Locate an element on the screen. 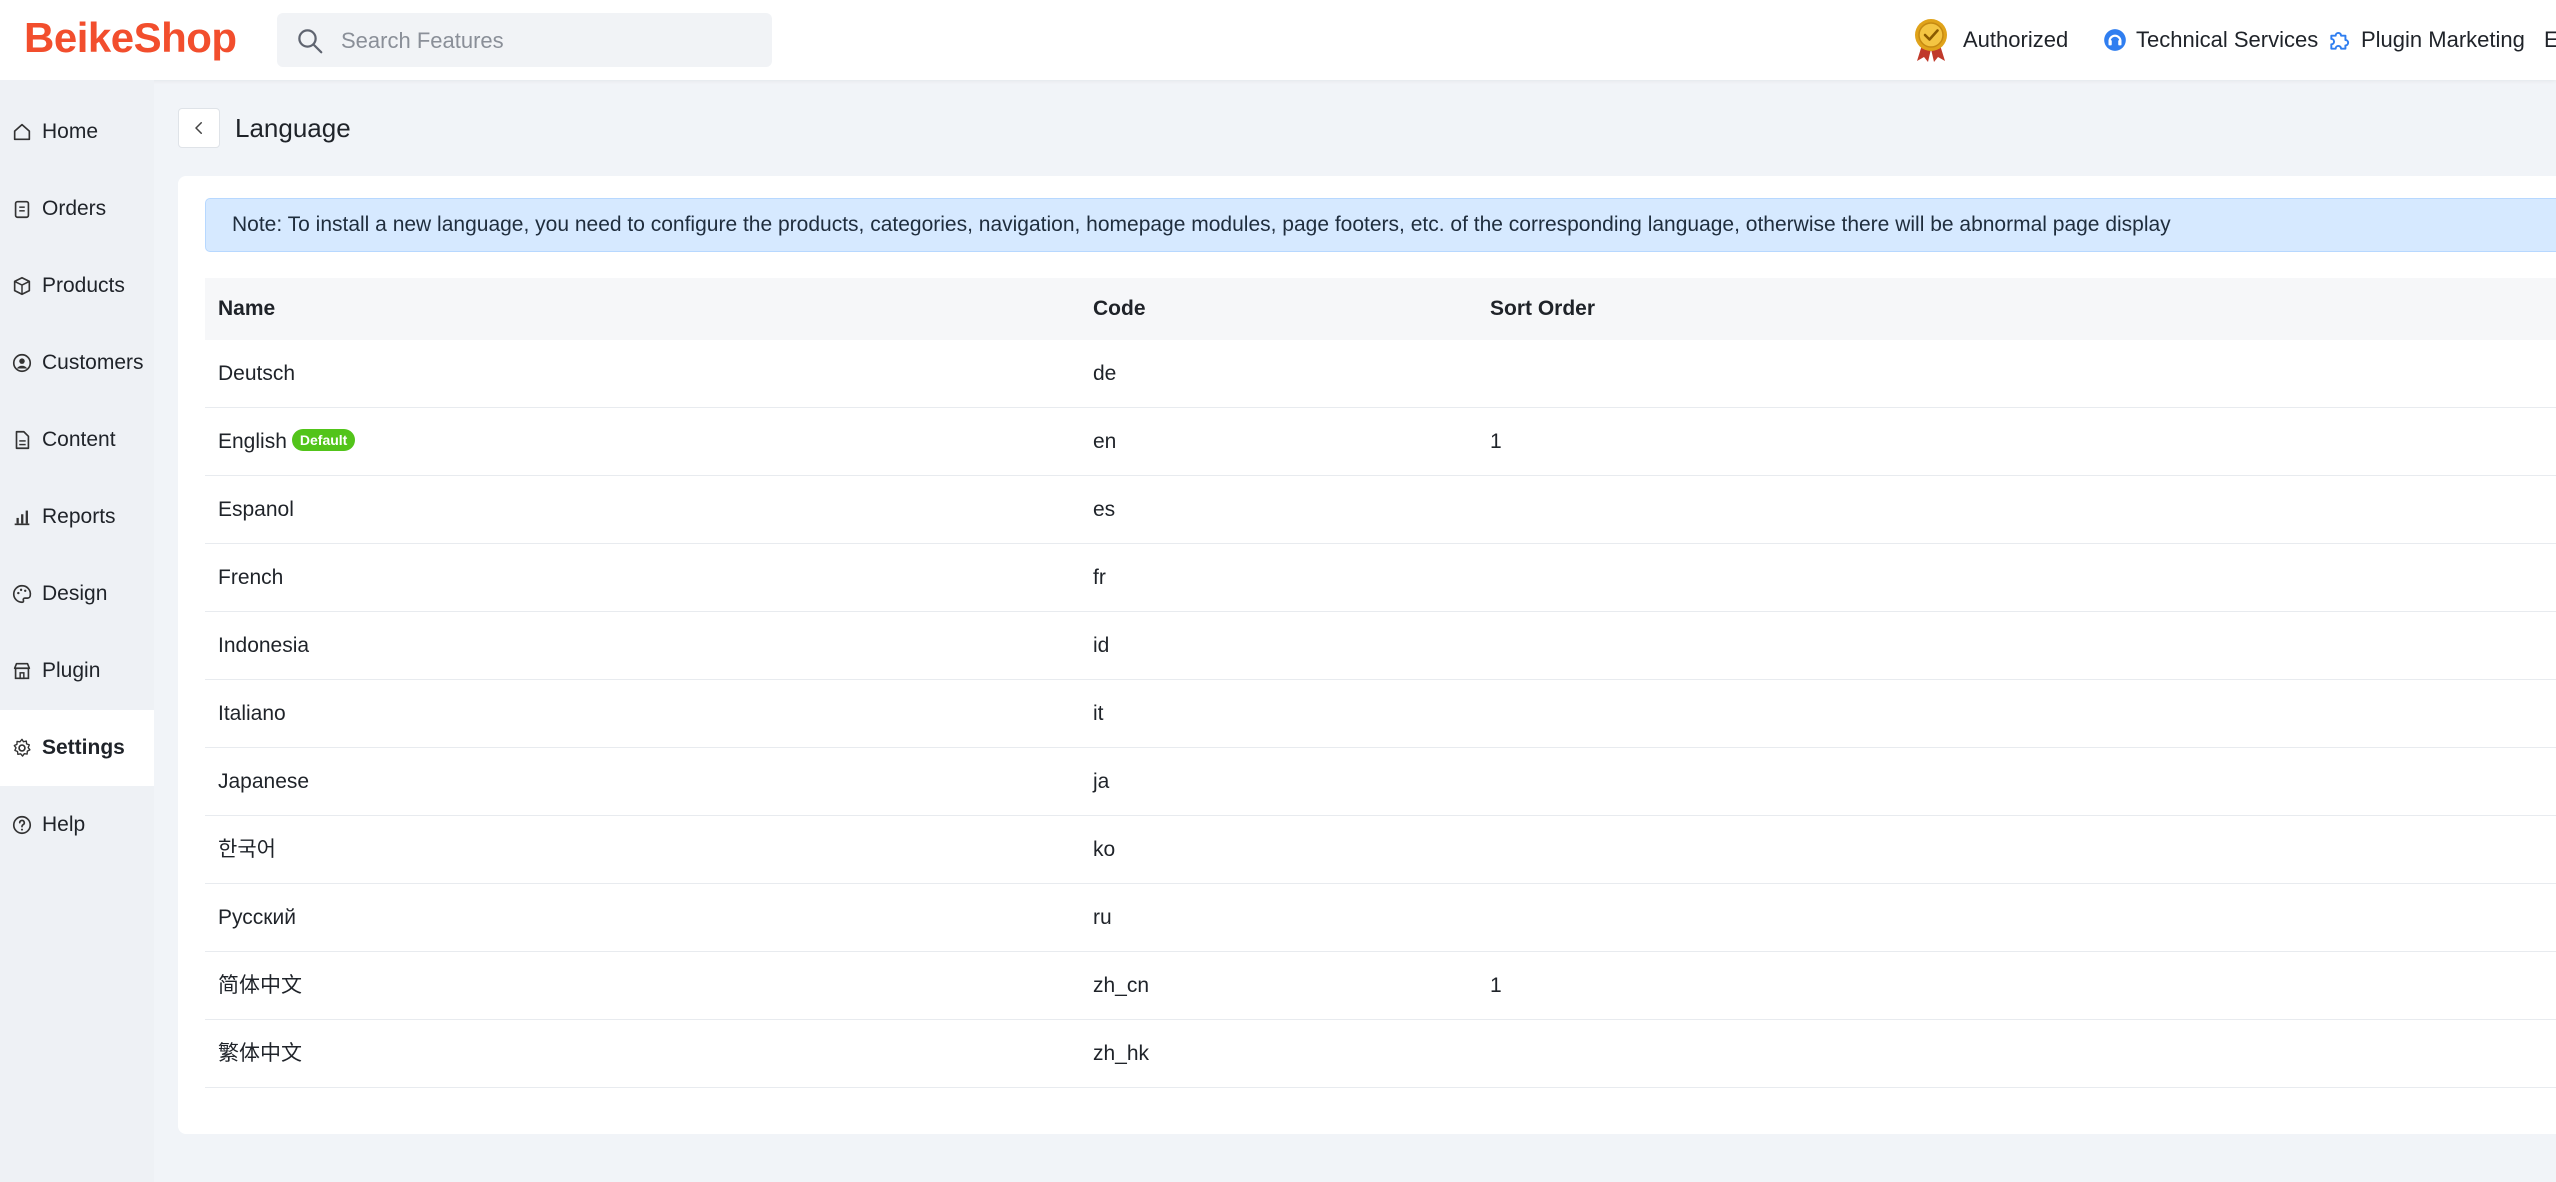  plugin-marketing-label: Plugin Marketing is located at coordinates (2443, 39).